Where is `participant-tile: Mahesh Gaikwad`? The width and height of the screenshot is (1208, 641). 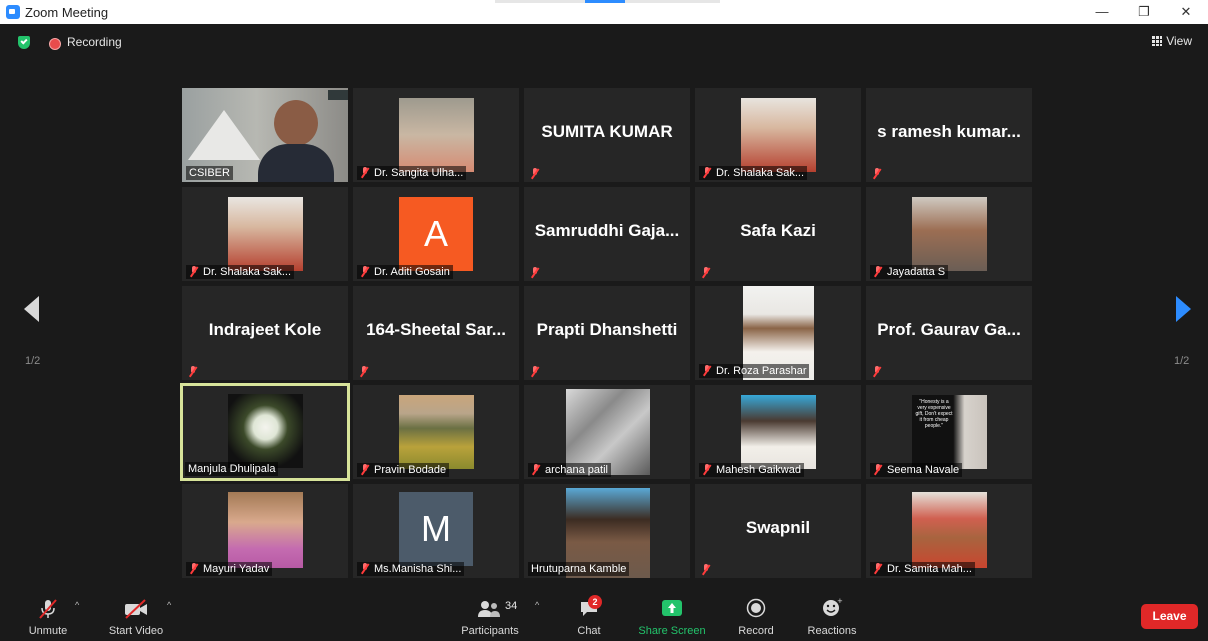
participant-tile: Mahesh Gaikwad is located at coordinates (778, 432).